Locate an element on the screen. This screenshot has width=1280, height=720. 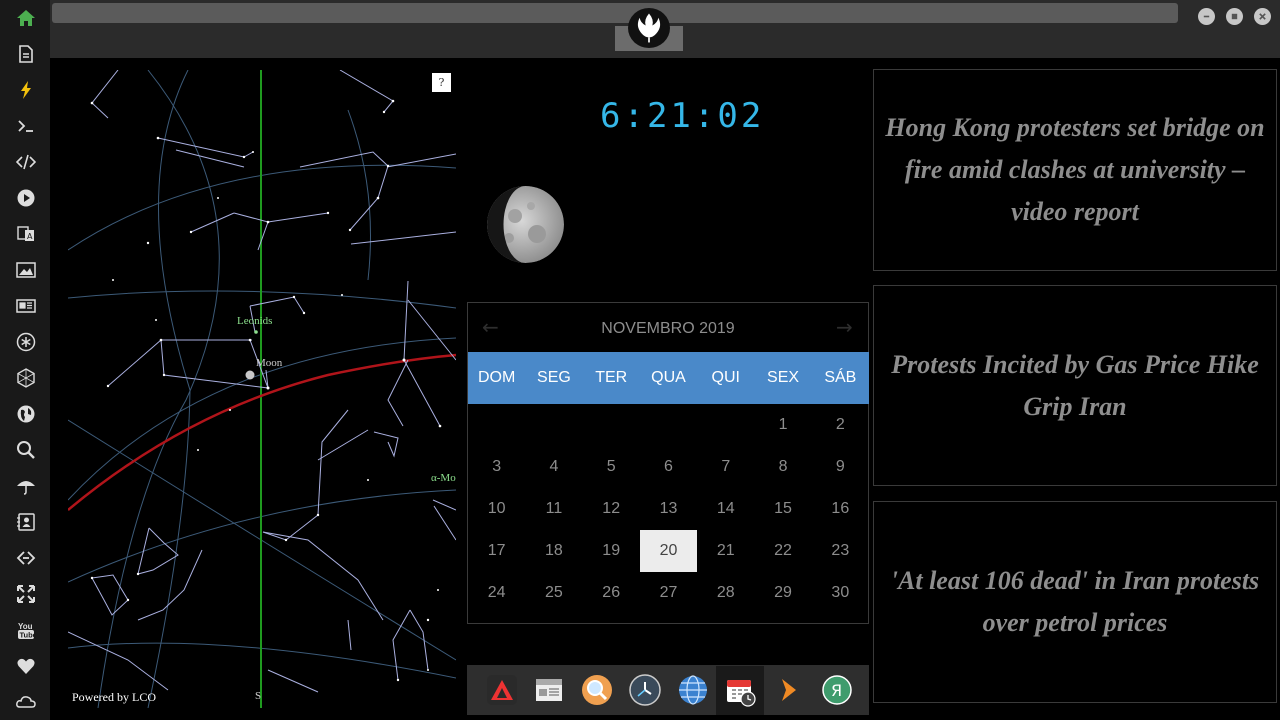
minimize-button is located at coordinates (1206, 16).